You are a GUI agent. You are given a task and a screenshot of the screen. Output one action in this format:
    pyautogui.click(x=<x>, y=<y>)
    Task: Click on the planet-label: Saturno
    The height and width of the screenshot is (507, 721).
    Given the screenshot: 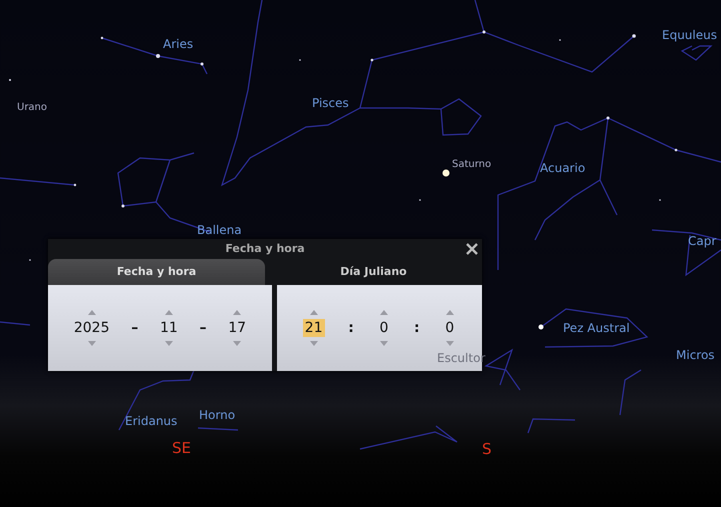 What is the action you would take?
    pyautogui.click(x=472, y=165)
    